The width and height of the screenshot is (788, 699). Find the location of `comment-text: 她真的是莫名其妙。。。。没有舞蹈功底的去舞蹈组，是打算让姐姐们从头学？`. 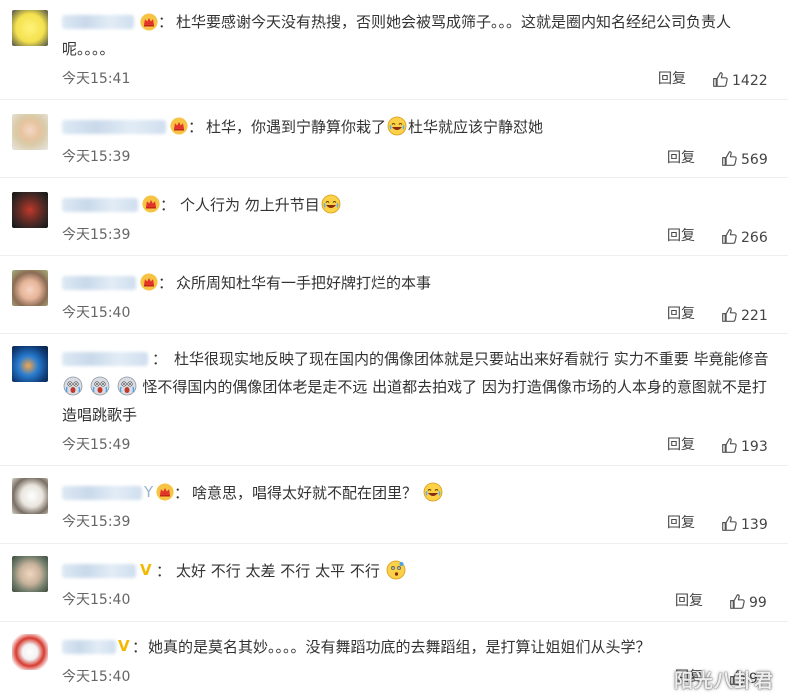

comment-text: 她真的是莫名其妙。。。。没有舞蹈功底的去舞蹈组，是打算让姐姐们从头学？ is located at coordinates (399, 647).